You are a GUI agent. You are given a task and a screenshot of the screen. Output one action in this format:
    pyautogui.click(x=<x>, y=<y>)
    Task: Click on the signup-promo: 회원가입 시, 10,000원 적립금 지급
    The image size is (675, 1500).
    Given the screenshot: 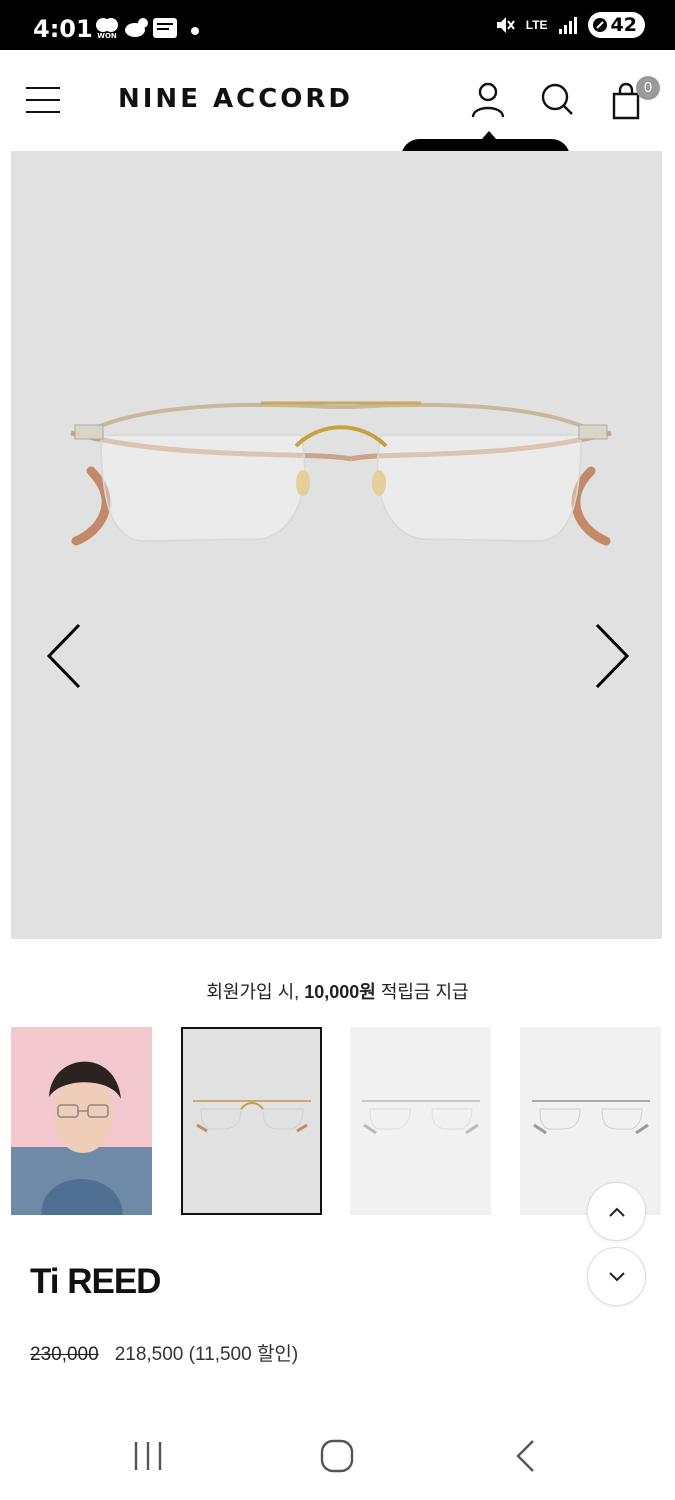 What is the action you would take?
    pyautogui.click(x=337, y=991)
    